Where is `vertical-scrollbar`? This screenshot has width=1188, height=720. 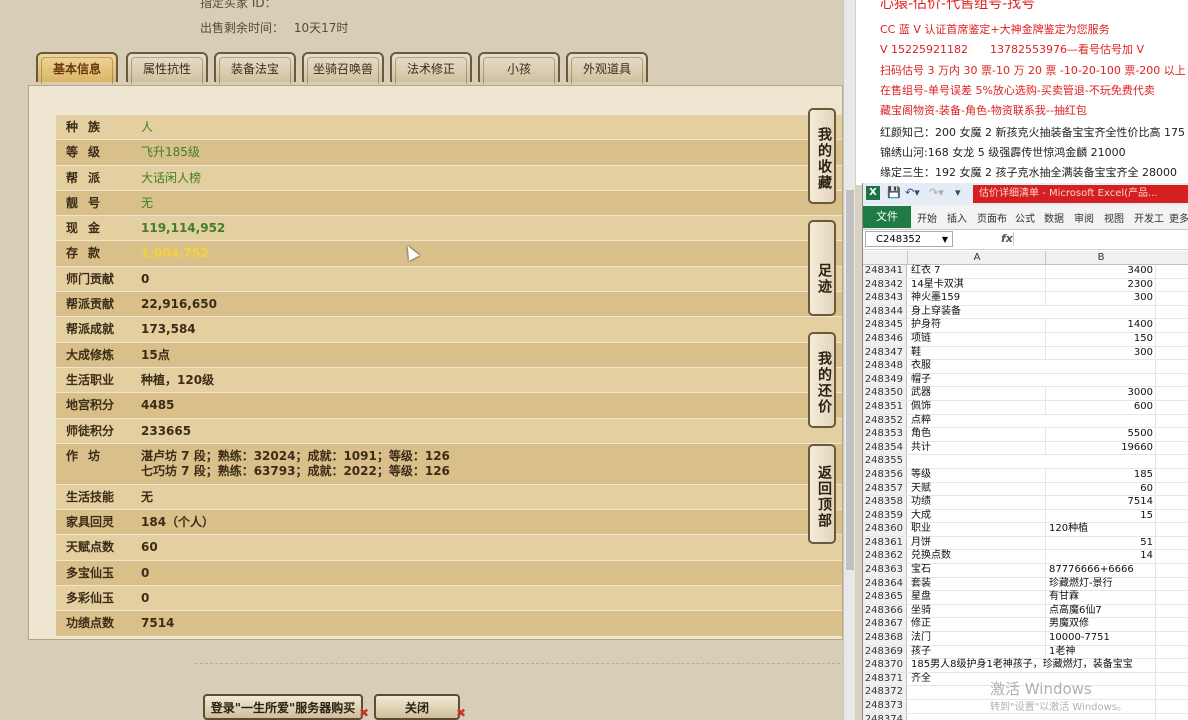 vertical-scrollbar is located at coordinates (849, 360).